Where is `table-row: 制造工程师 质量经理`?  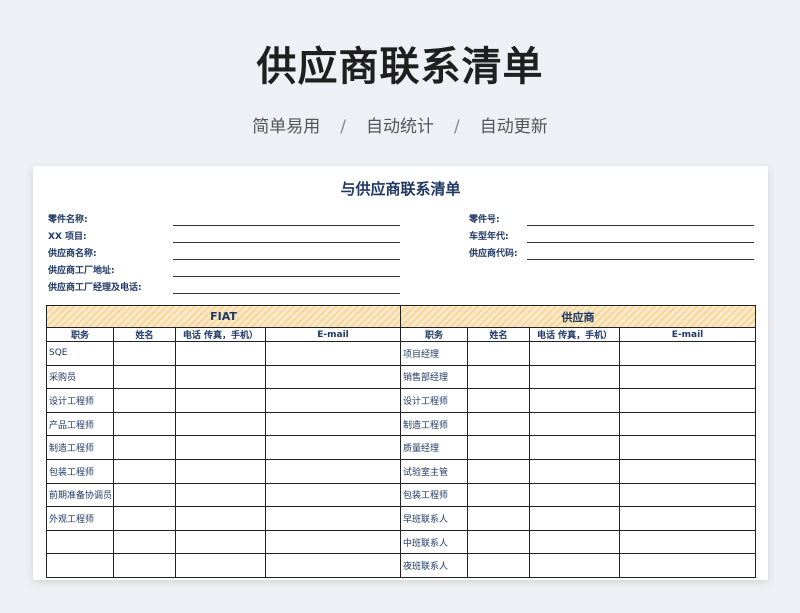 table-row: 制造工程师 质量经理 is located at coordinates (401, 447).